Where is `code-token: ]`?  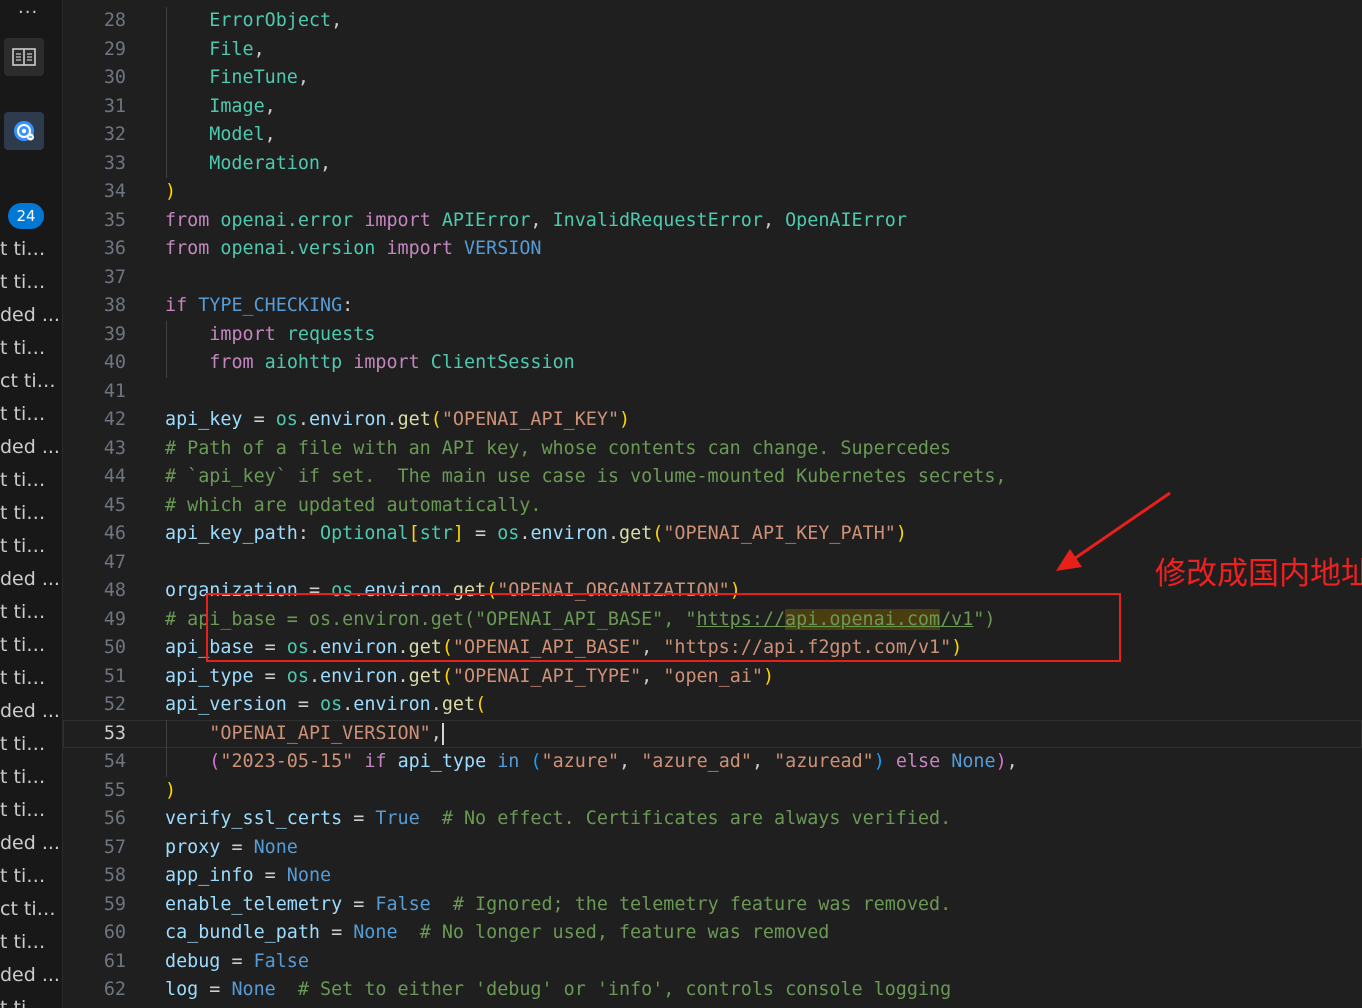 code-token: ] is located at coordinates (458, 533).